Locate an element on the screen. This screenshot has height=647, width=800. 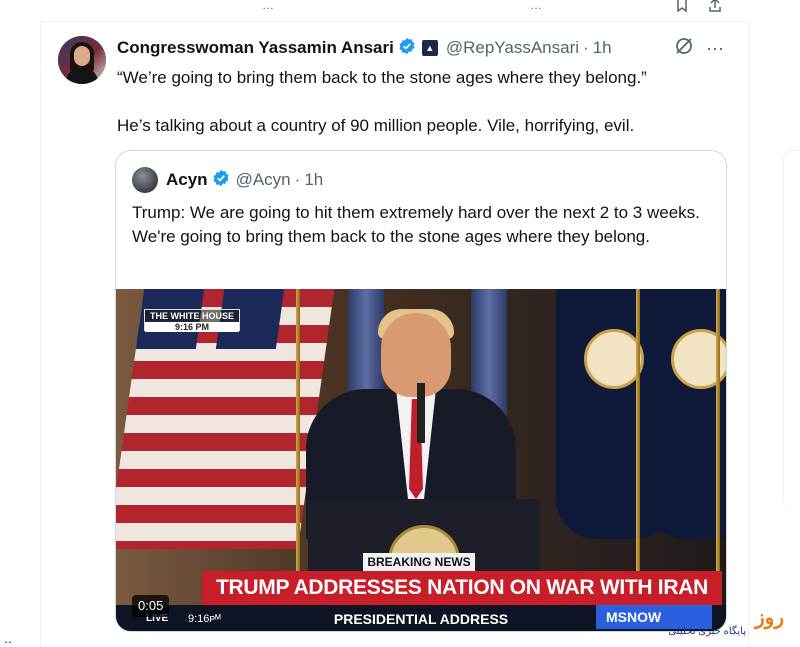
quoted-post-header: Acyn @Acyn · 1h is located at coordinates (227, 180).